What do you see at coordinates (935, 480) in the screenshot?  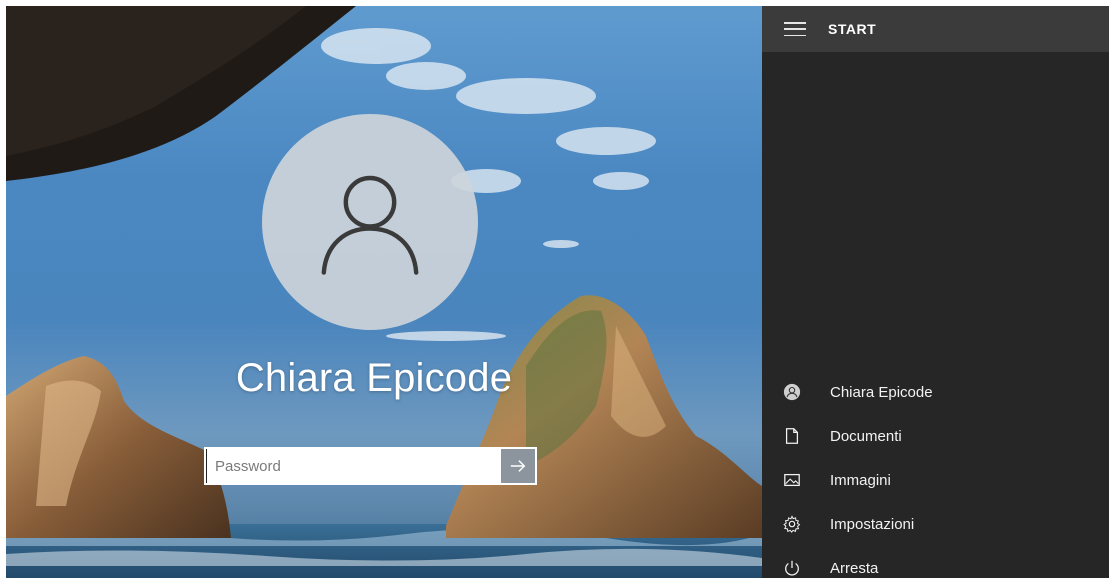 I see `menu-item-images: Immagini` at bounding box center [935, 480].